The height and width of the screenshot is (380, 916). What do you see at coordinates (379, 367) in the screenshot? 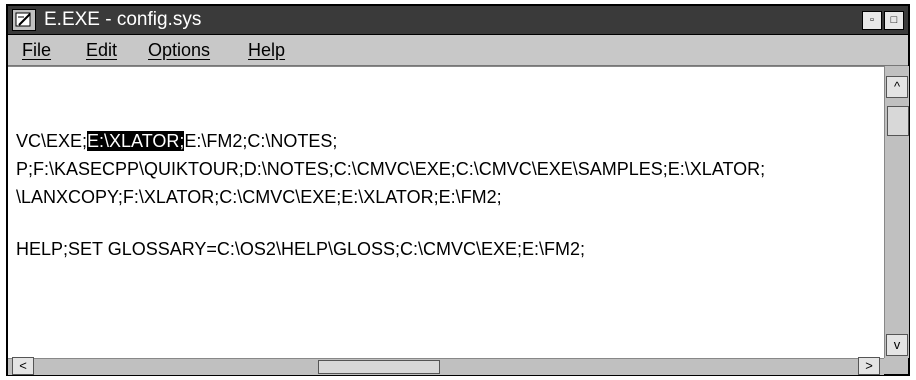
I see `horizontal-scroll-thumb` at bounding box center [379, 367].